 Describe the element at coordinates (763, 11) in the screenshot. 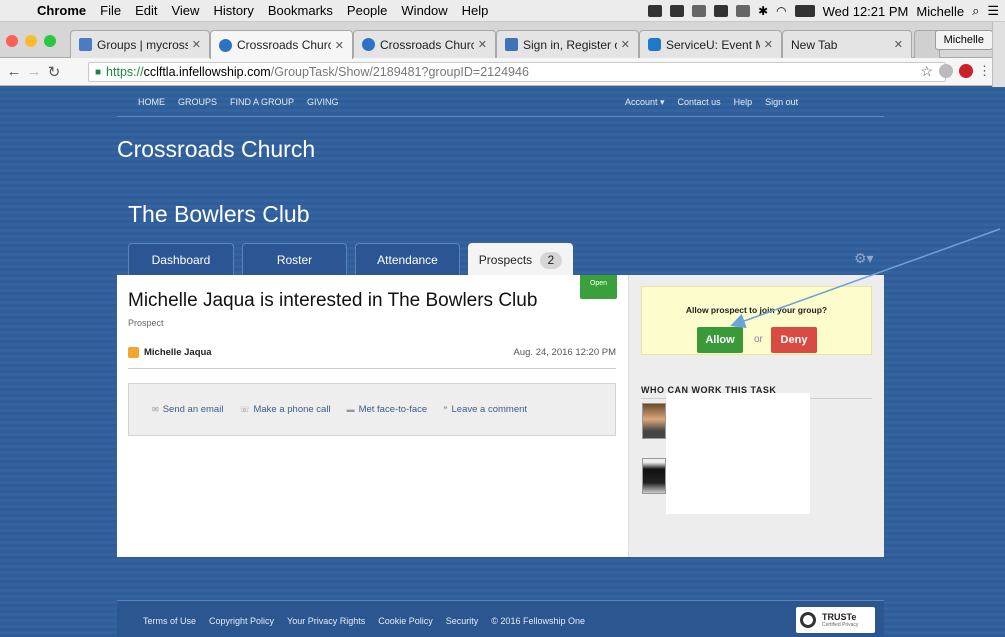

I see `bluetooth-icon: ✱` at that location.